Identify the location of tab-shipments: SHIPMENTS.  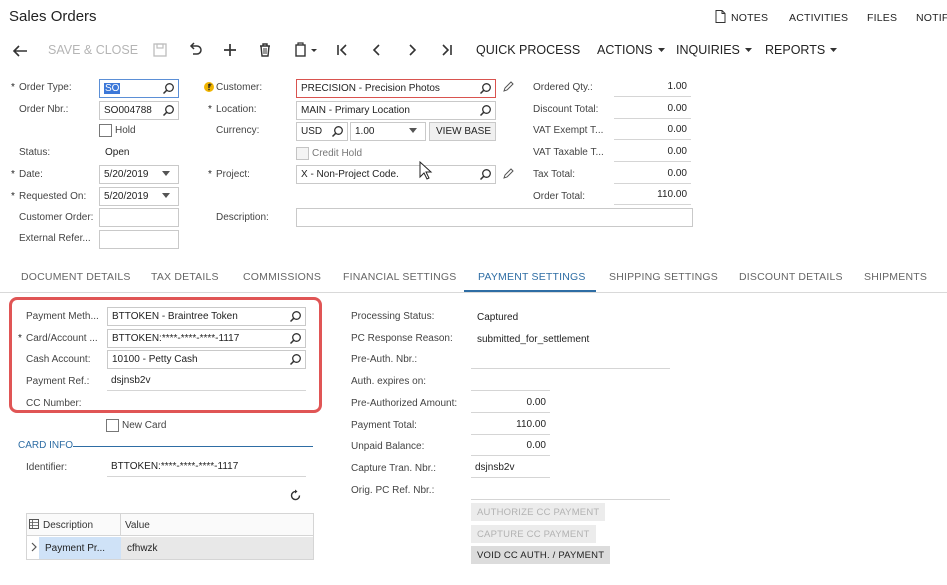
(895, 277).